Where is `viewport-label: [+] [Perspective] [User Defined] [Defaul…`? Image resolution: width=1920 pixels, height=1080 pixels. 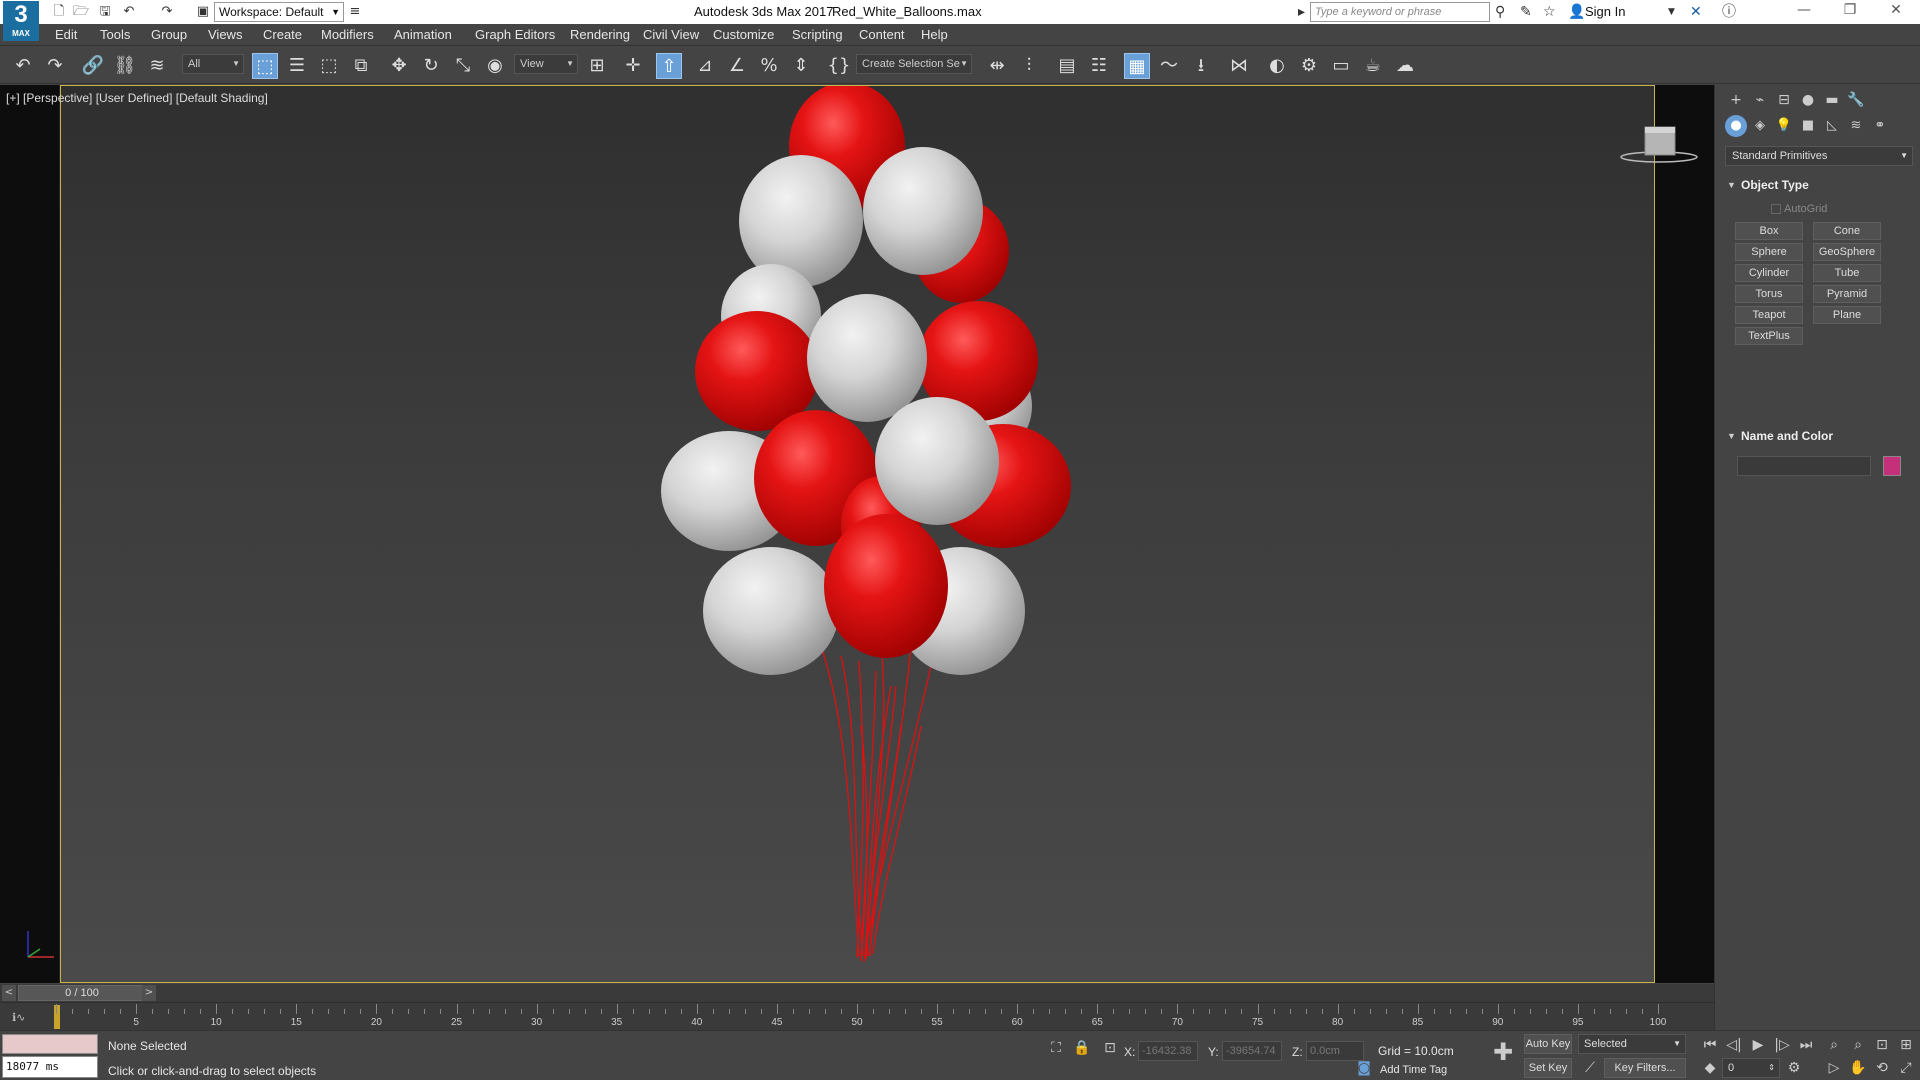 viewport-label: [+] [Perspective] [User Defined] [Defaul… is located at coordinates (137, 98).